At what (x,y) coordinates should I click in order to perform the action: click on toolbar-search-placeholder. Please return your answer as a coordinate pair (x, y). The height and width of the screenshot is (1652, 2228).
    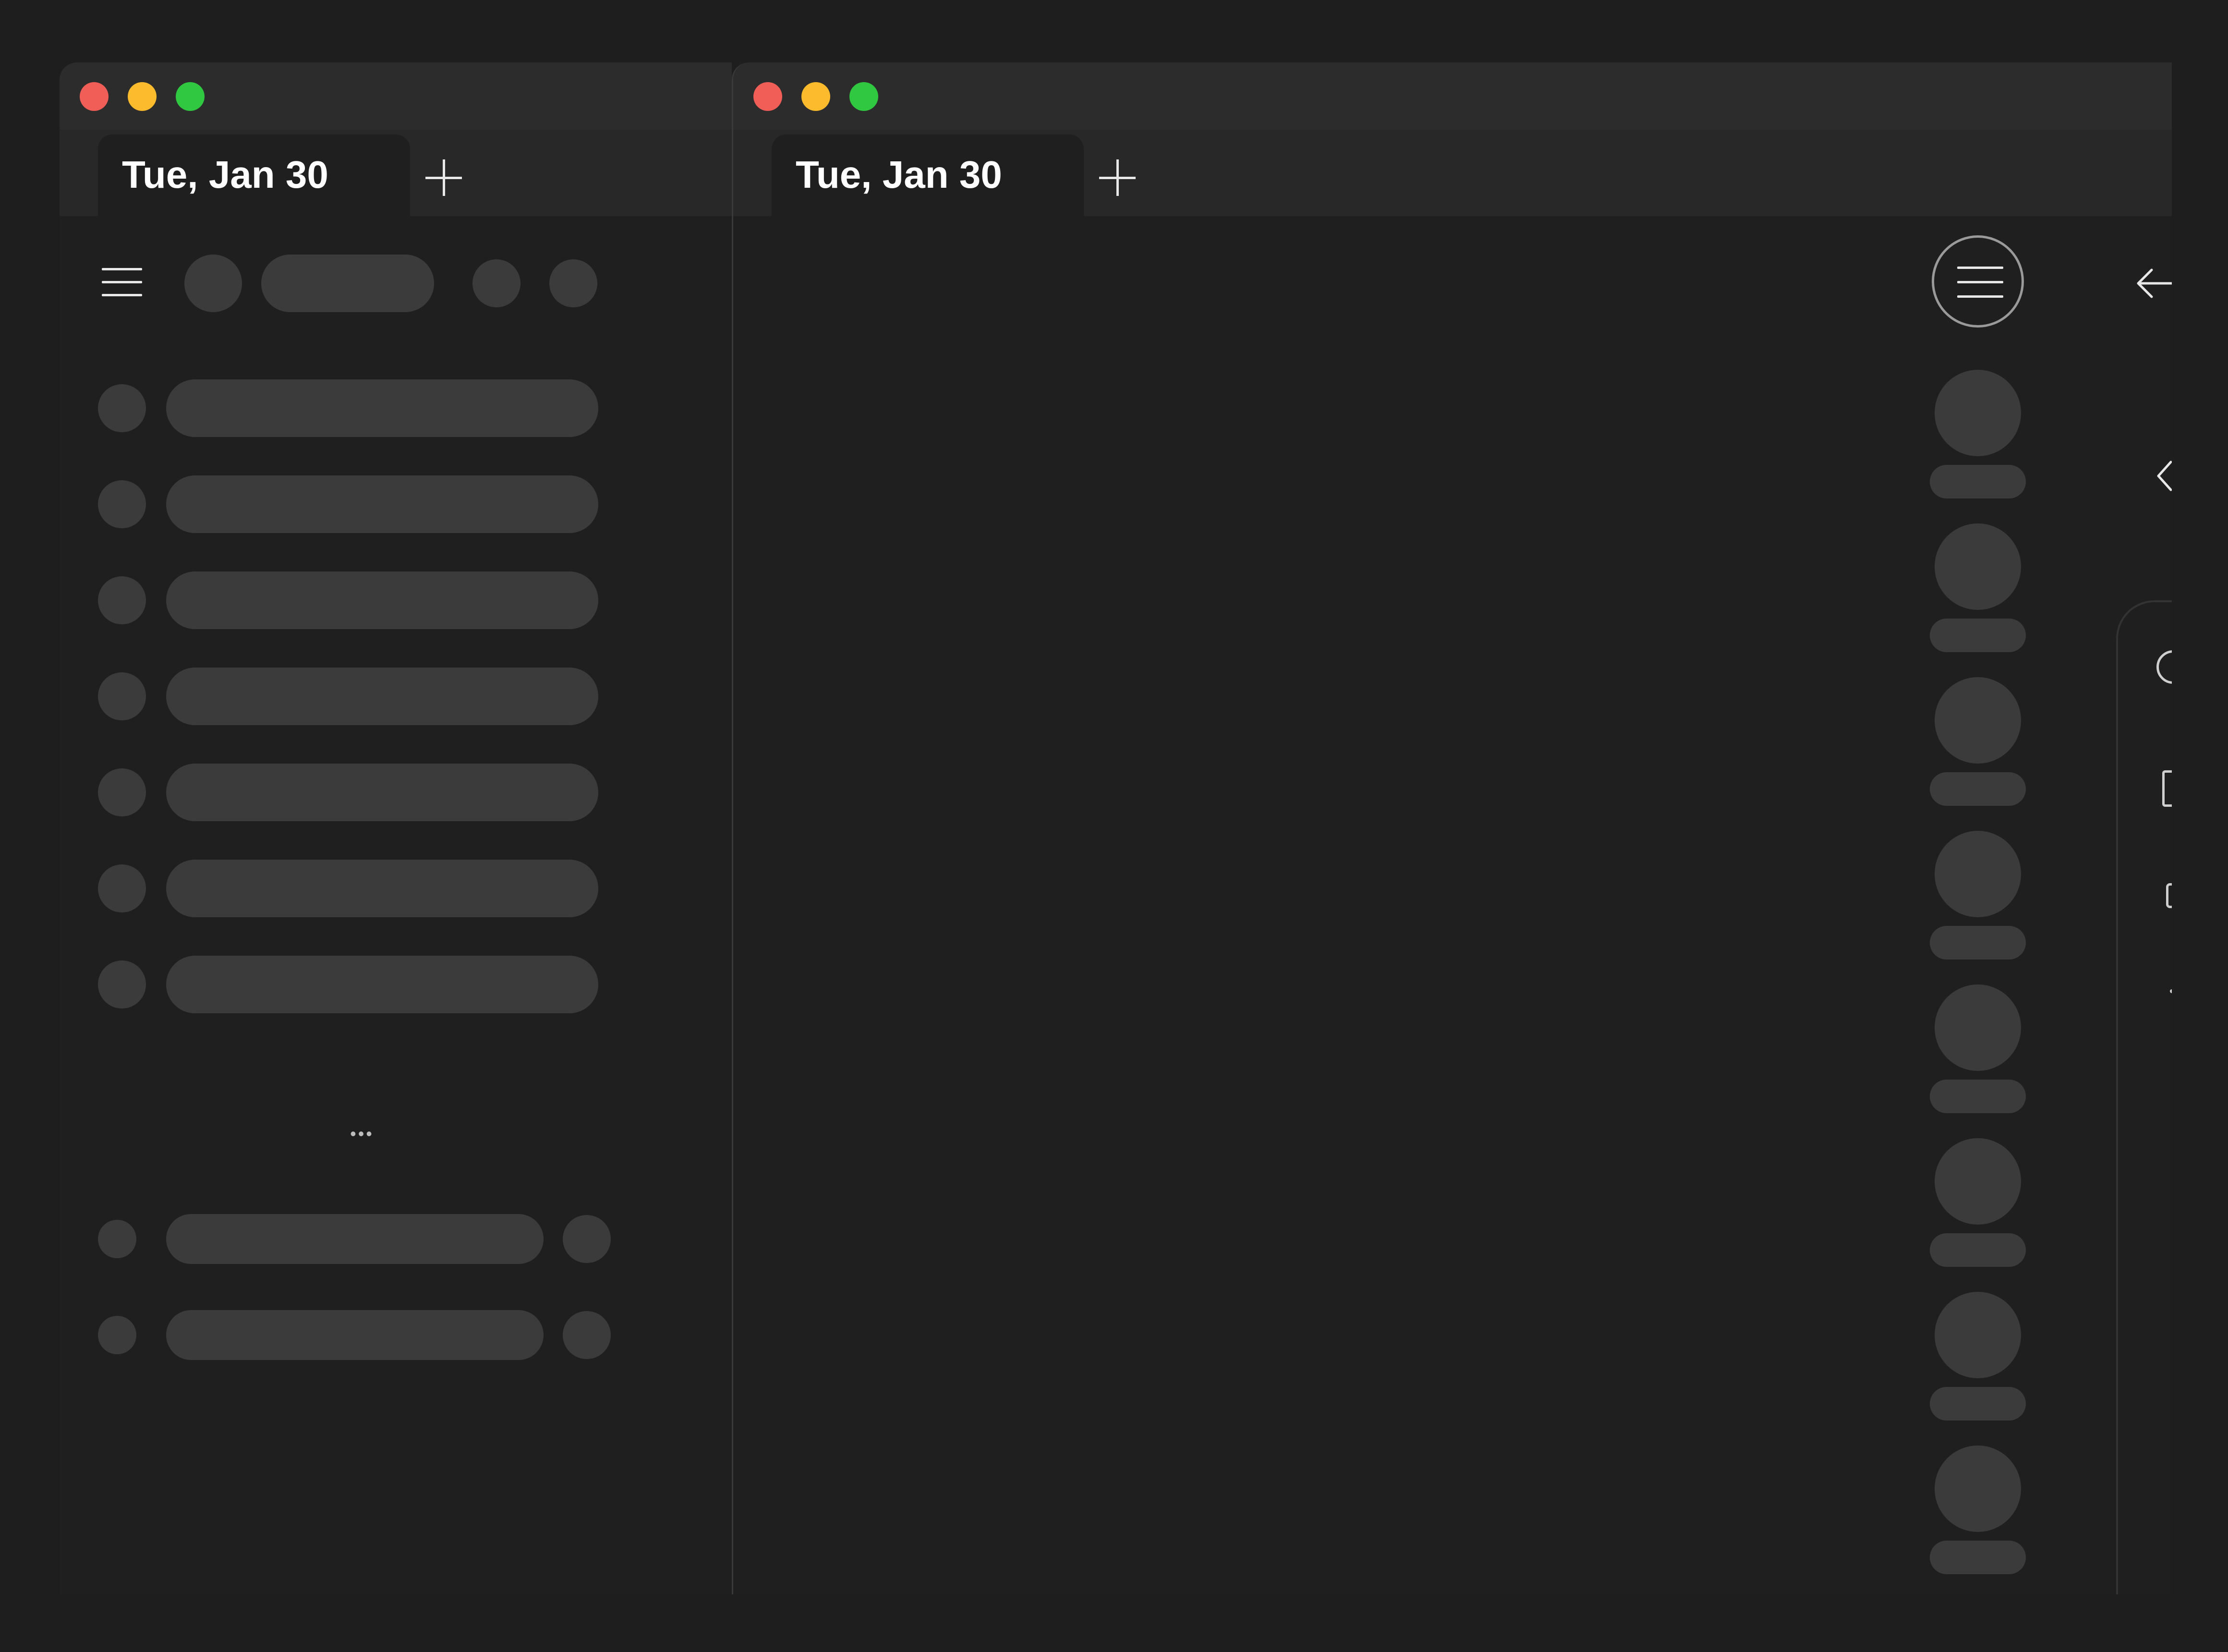
    Looking at the image, I should click on (347, 283).